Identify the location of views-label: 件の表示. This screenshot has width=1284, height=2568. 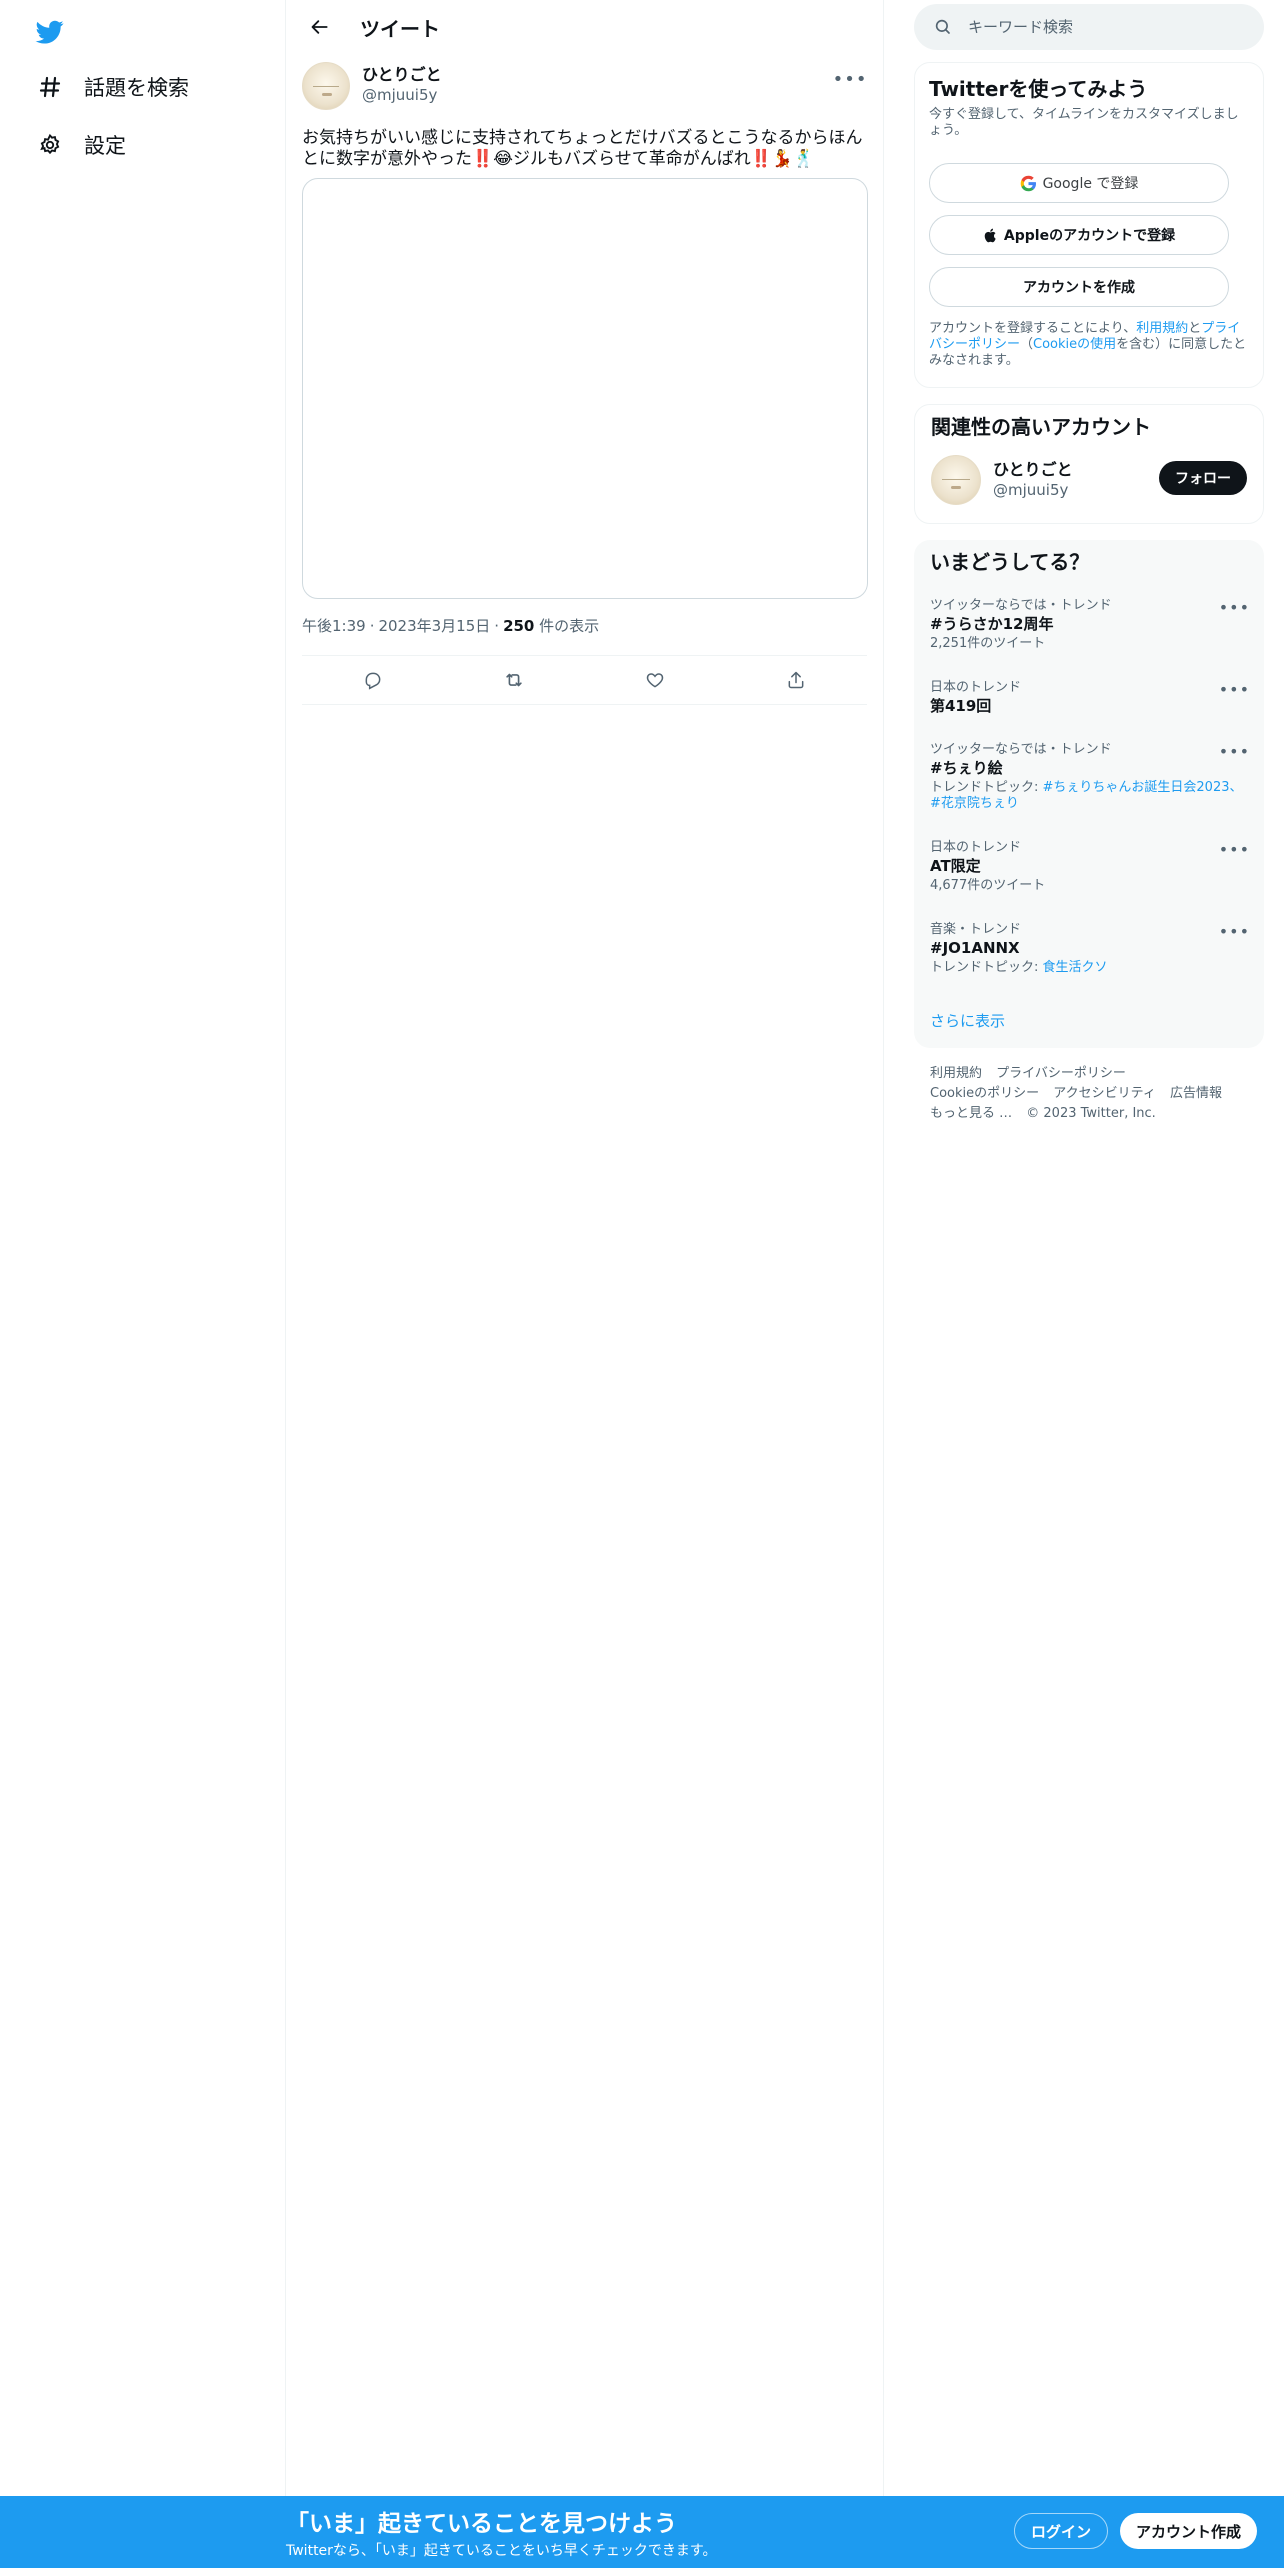
(569, 626).